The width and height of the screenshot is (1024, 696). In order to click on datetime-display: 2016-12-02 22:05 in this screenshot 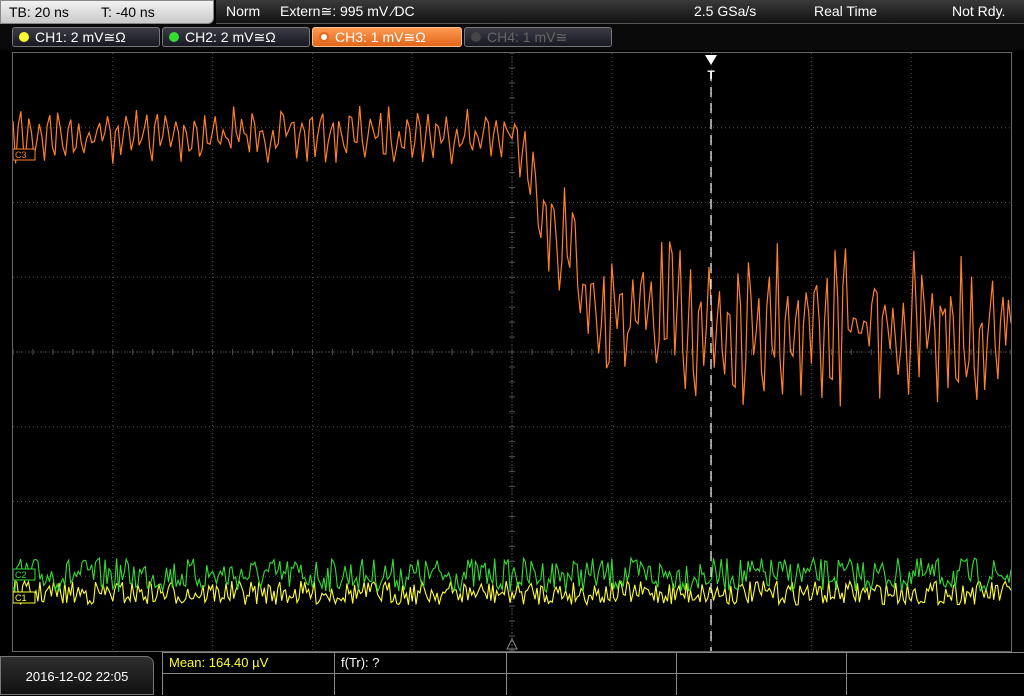, I will do `click(77, 675)`.